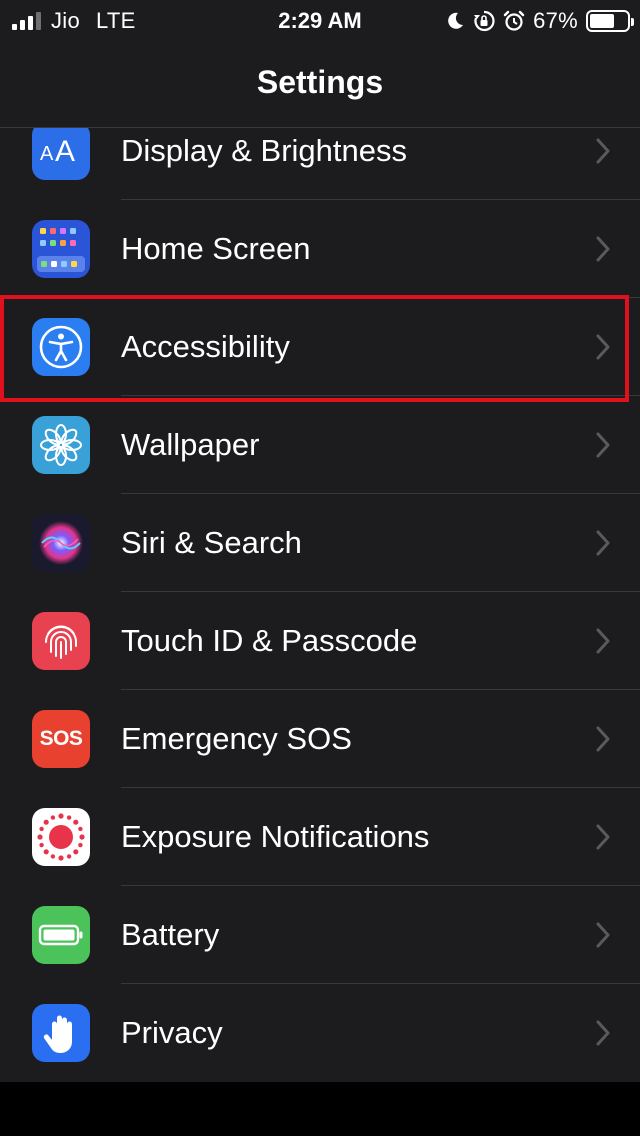 This screenshot has width=640, height=1136. What do you see at coordinates (61, 837) in the screenshot?
I see `exposure-notifications-icon` at bounding box center [61, 837].